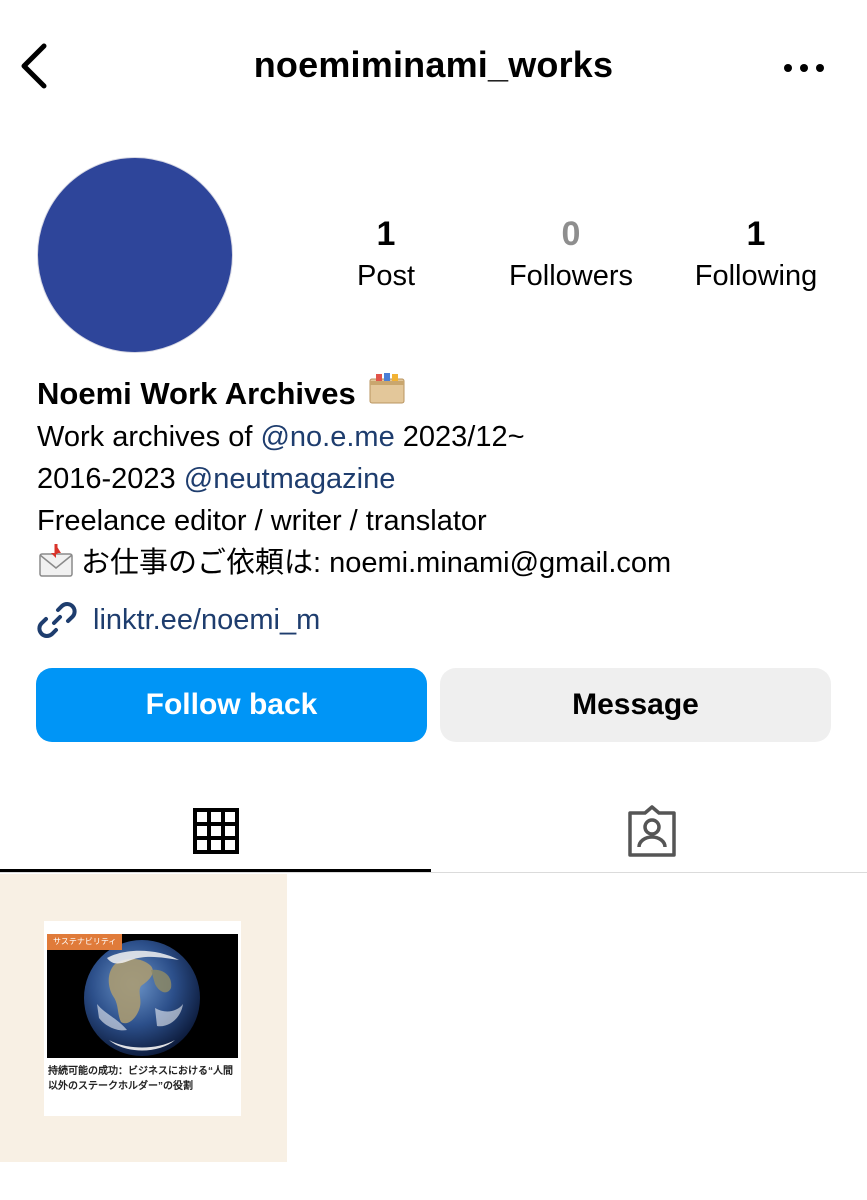 Image resolution: width=867 pixels, height=1200 pixels. I want to click on more-options-button, so click(804, 68).